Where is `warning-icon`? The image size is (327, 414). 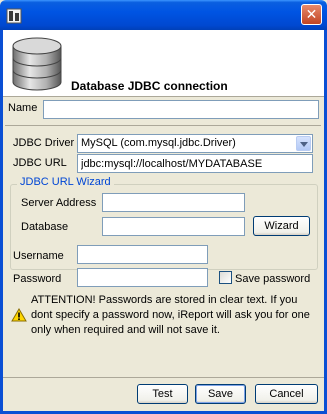
warning-icon is located at coordinates (19, 315).